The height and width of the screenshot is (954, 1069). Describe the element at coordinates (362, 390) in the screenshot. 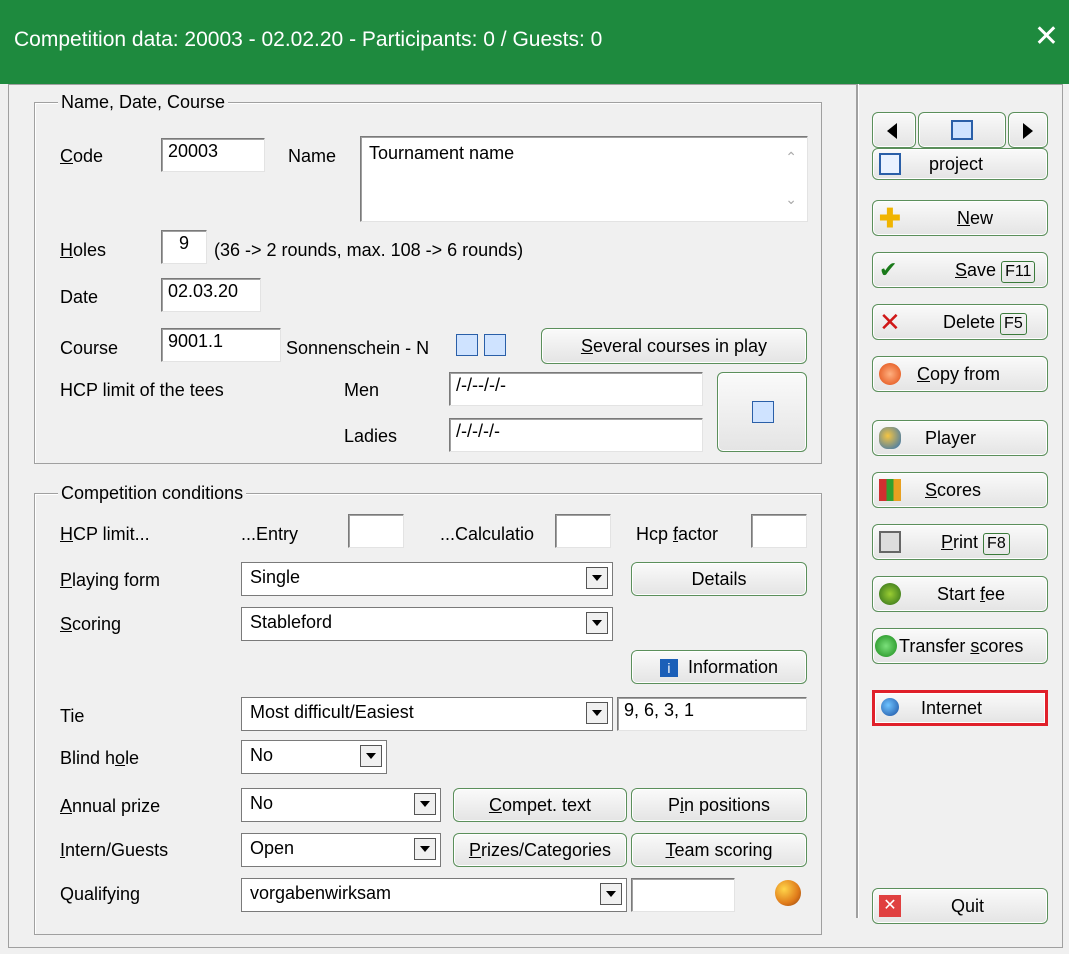

I see `men-label: Men` at that location.